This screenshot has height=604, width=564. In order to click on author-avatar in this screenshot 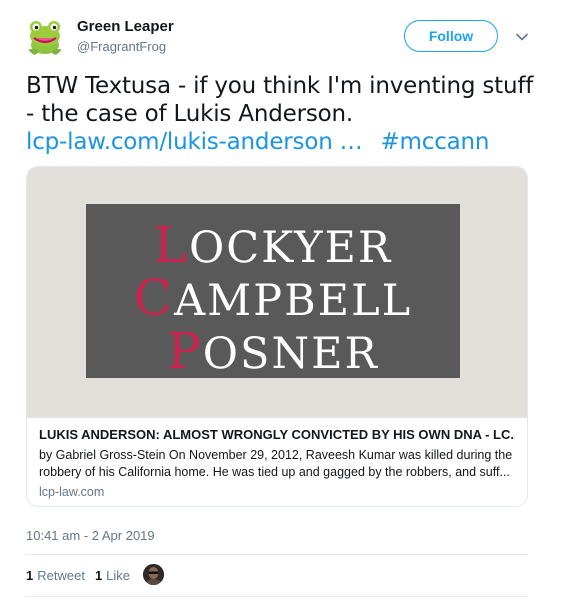, I will do `click(45, 37)`.